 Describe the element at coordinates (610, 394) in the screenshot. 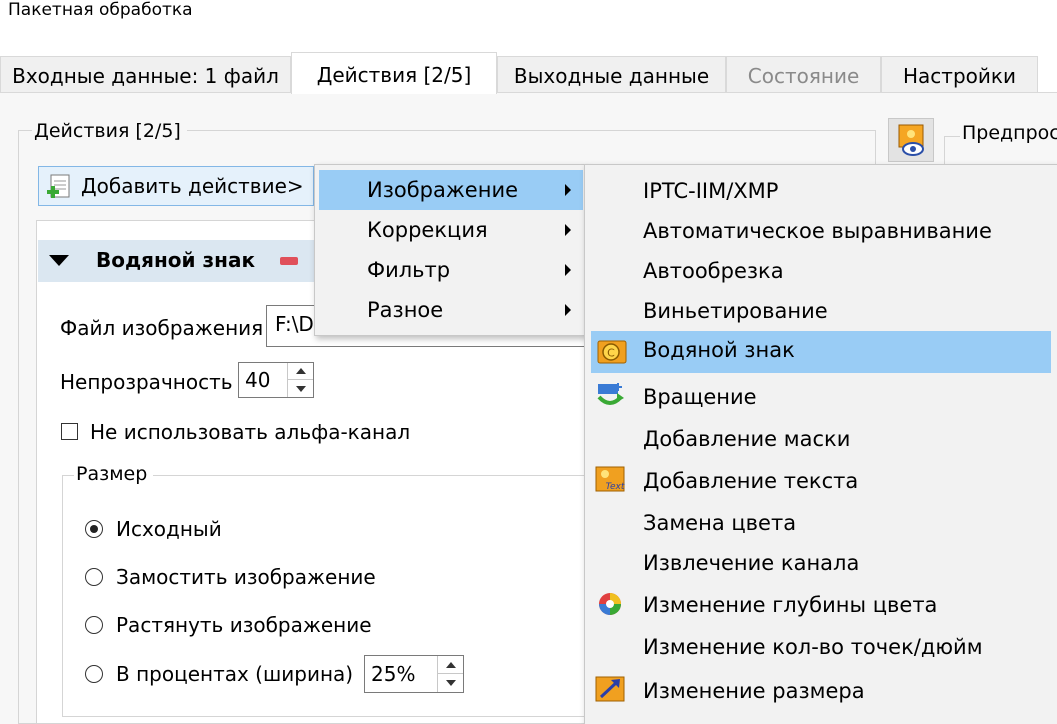

I see `rotate-icon` at that location.